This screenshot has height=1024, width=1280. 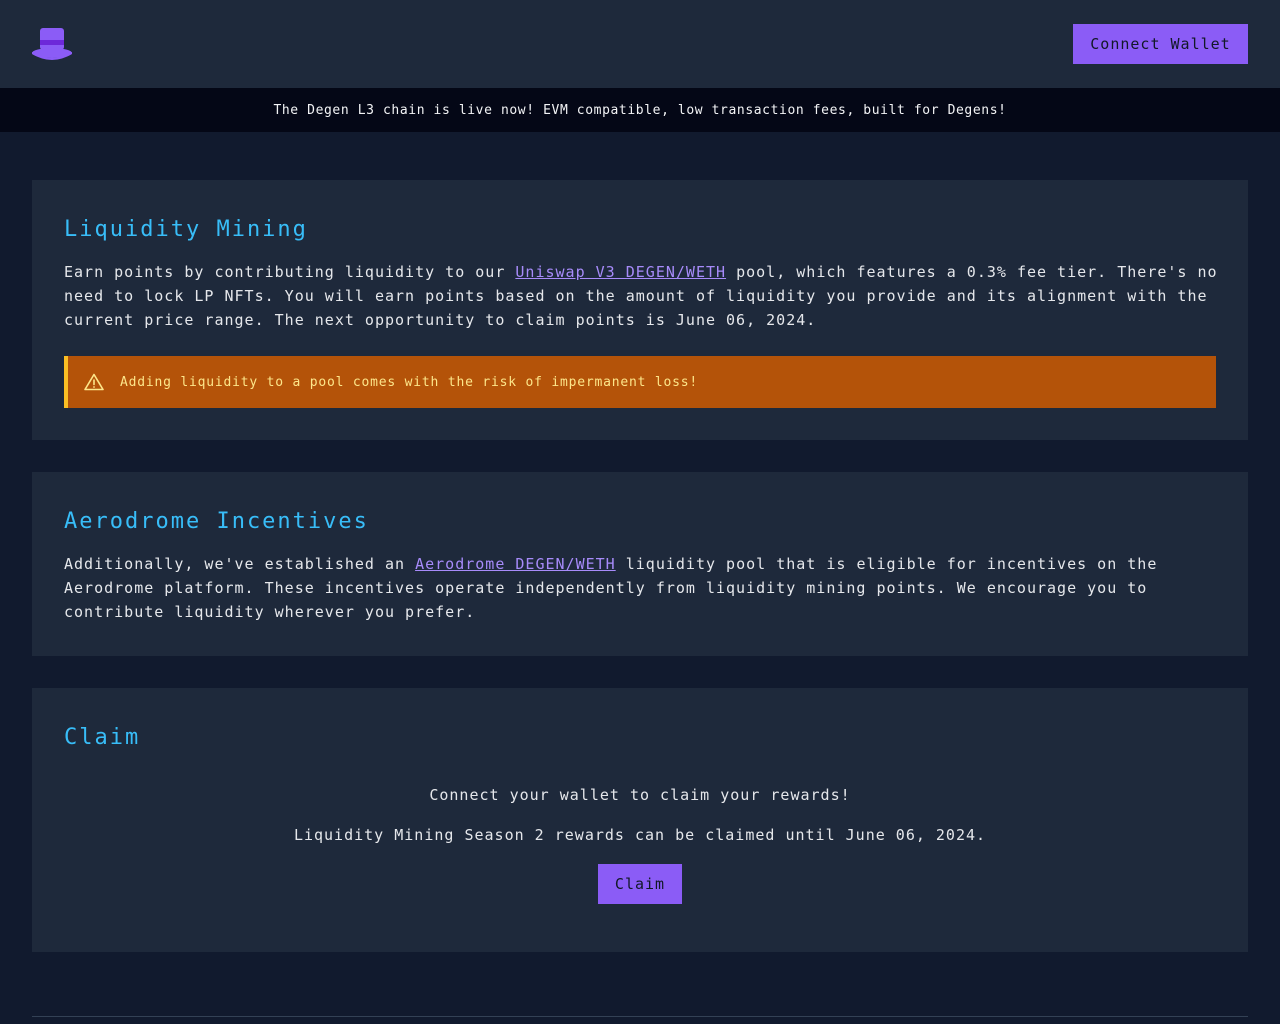 What do you see at coordinates (640, 1016) in the screenshot?
I see `footer-divider` at bounding box center [640, 1016].